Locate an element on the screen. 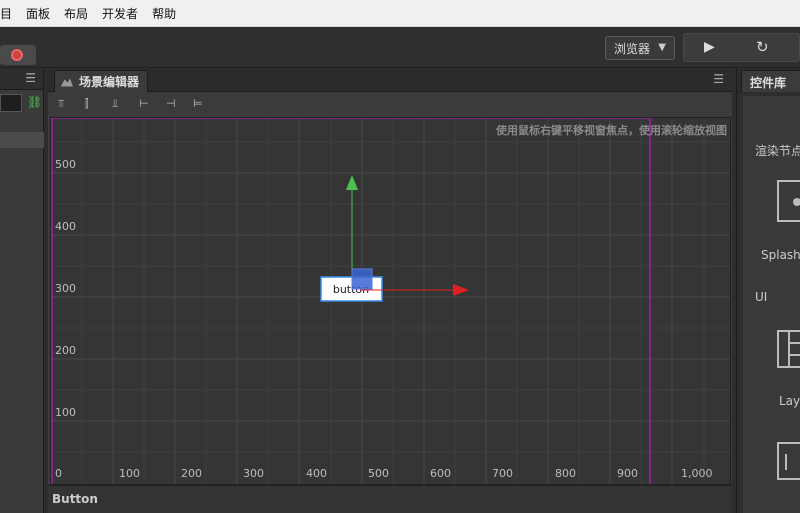 This screenshot has height=513, width=800. hierarchy-header: ☰ is located at coordinates (21, 79).